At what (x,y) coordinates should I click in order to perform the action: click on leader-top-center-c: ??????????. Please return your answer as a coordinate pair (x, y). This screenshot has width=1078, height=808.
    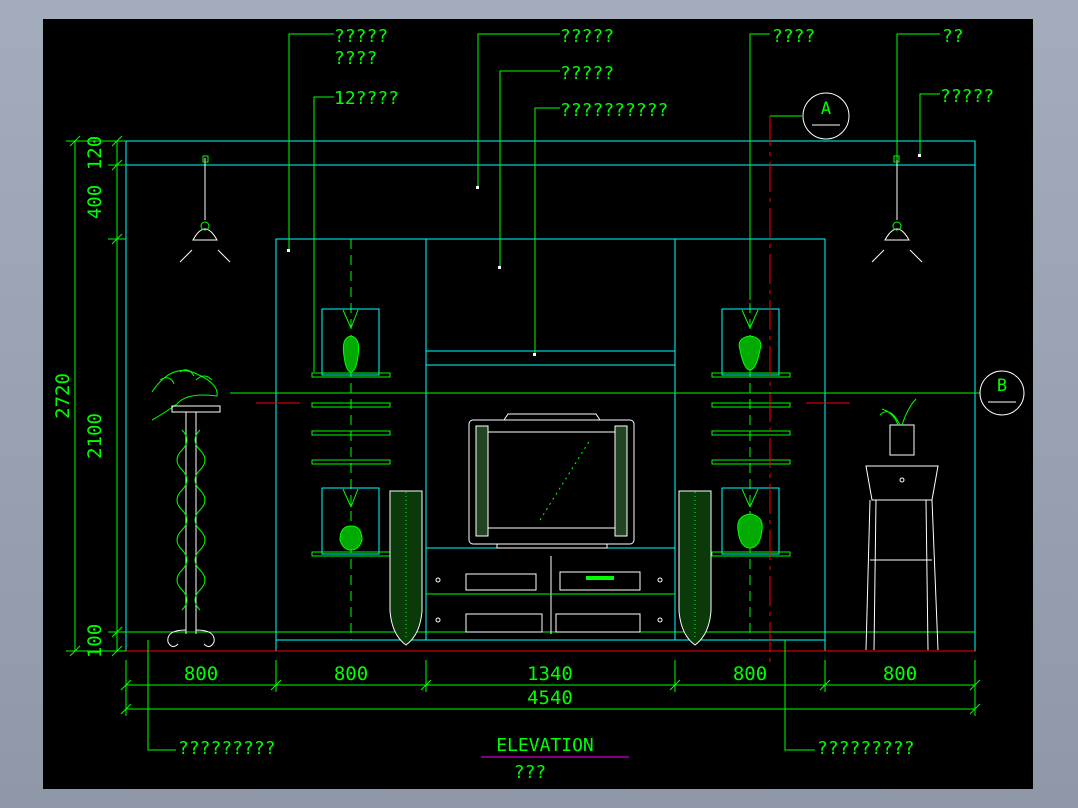
    Looking at the image, I should click on (614, 110).